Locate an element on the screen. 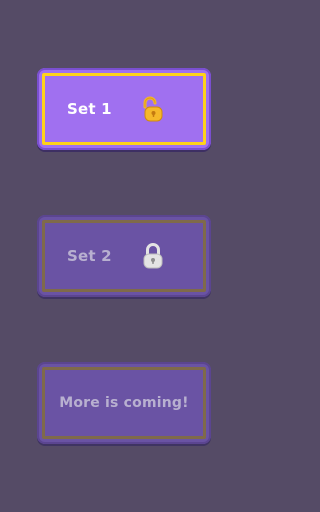  more-coming-card: More is coming! is located at coordinates (124, 403).